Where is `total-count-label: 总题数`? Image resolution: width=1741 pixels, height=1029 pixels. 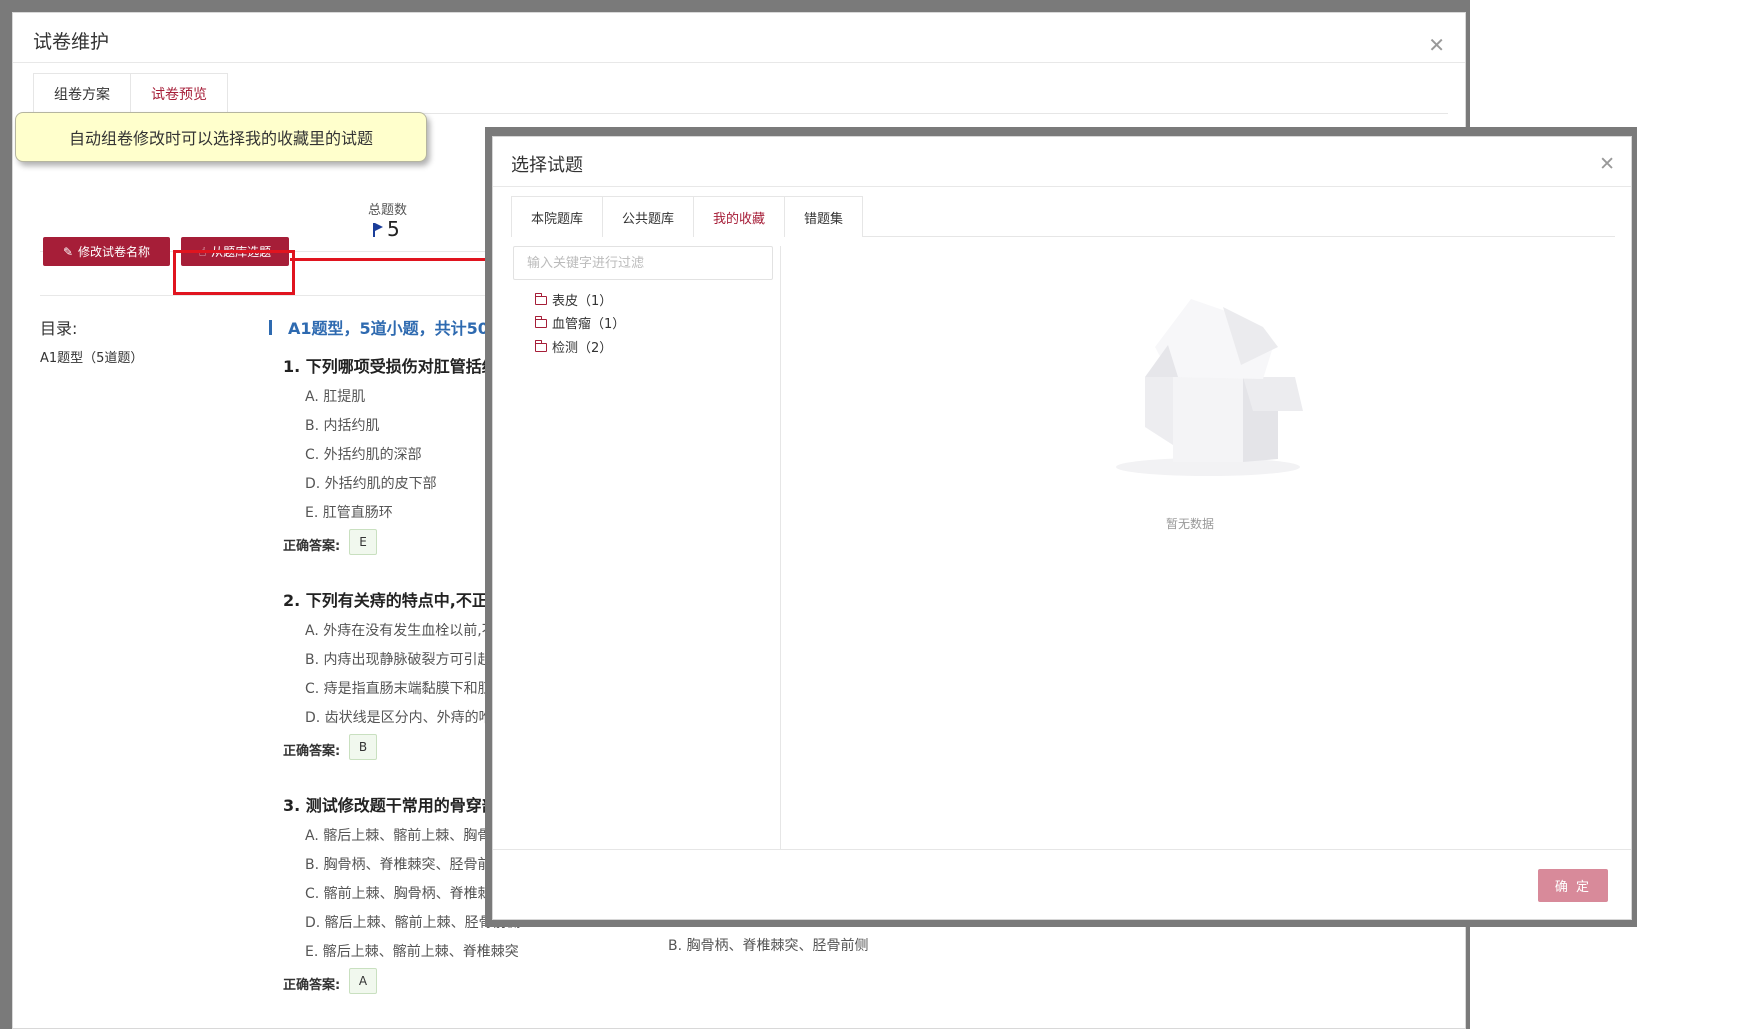
total-count-label: 总题数 is located at coordinates (388, 210).